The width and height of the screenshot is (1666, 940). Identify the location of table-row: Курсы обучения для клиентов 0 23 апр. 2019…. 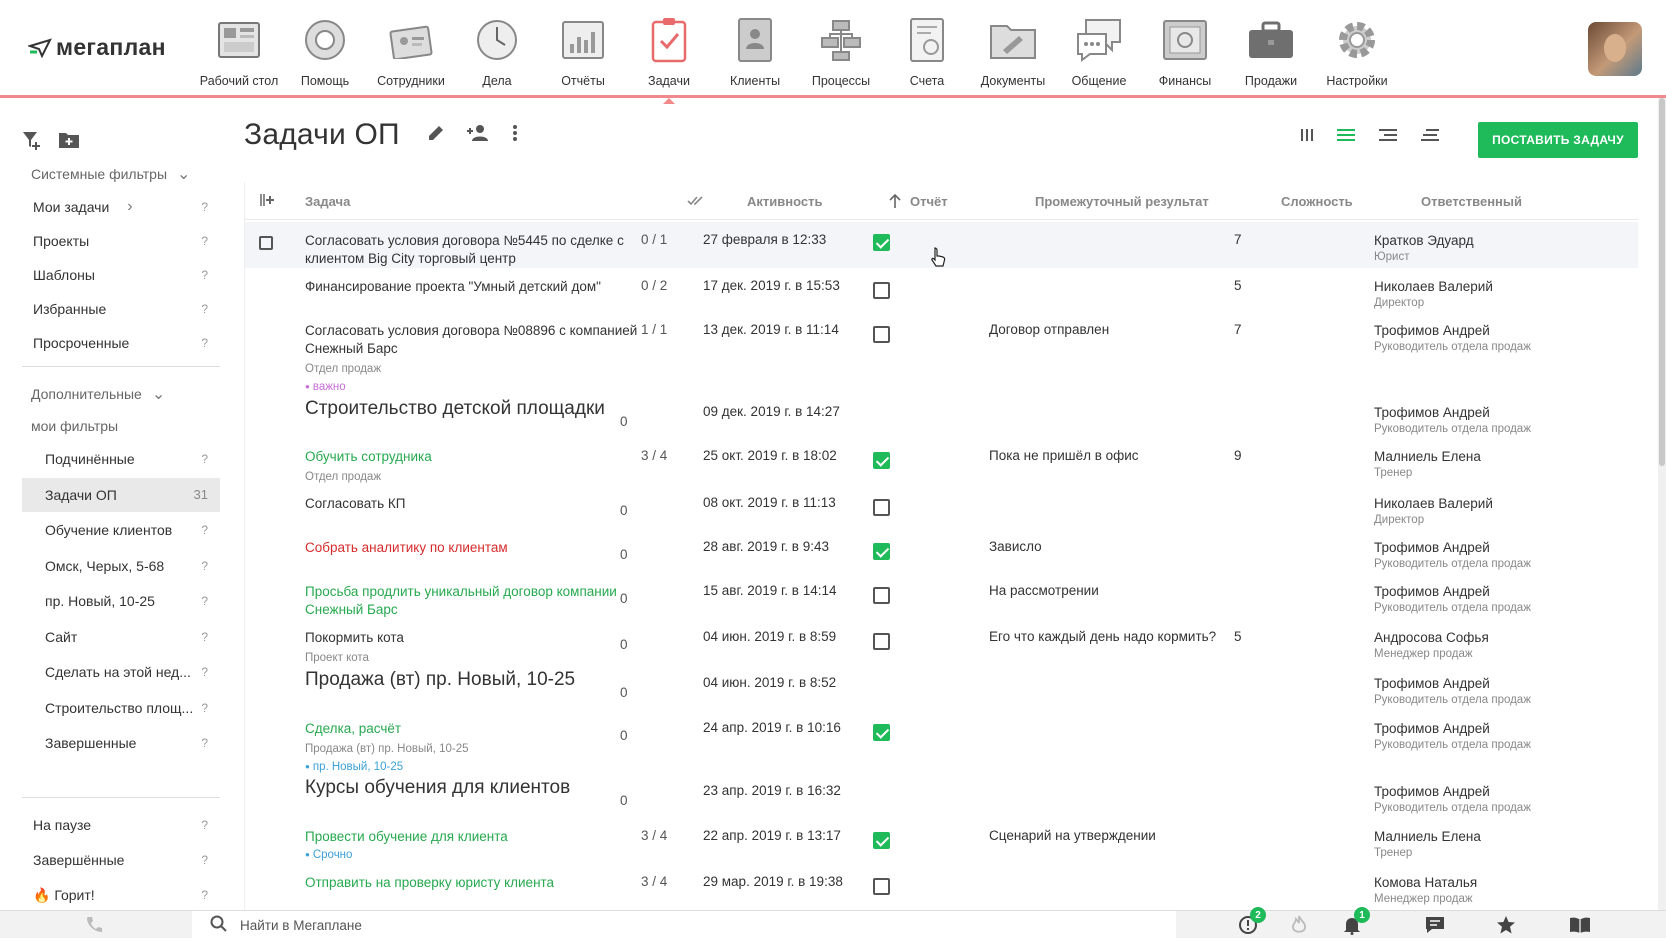
(941, 795).